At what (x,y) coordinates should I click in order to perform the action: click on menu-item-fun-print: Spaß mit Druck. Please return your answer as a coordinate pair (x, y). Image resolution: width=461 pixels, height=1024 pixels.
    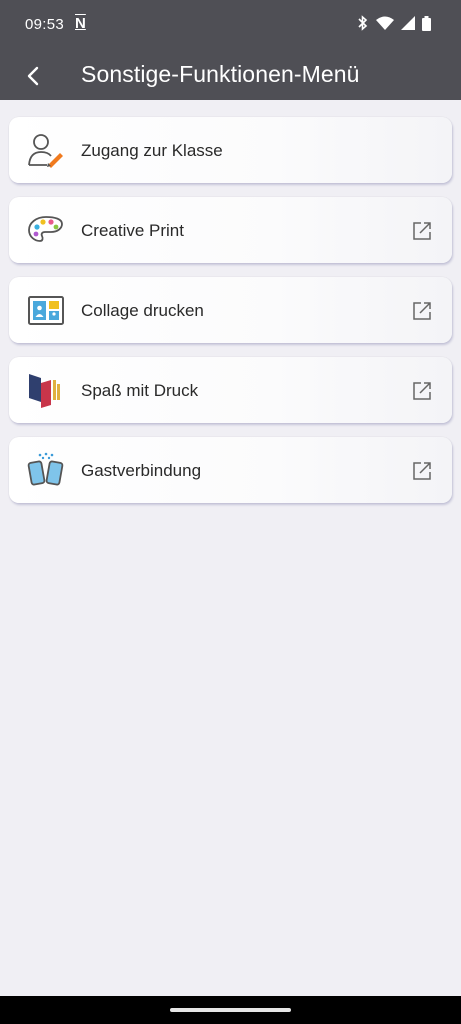
    Looking at the image, I should click on (230, 390).